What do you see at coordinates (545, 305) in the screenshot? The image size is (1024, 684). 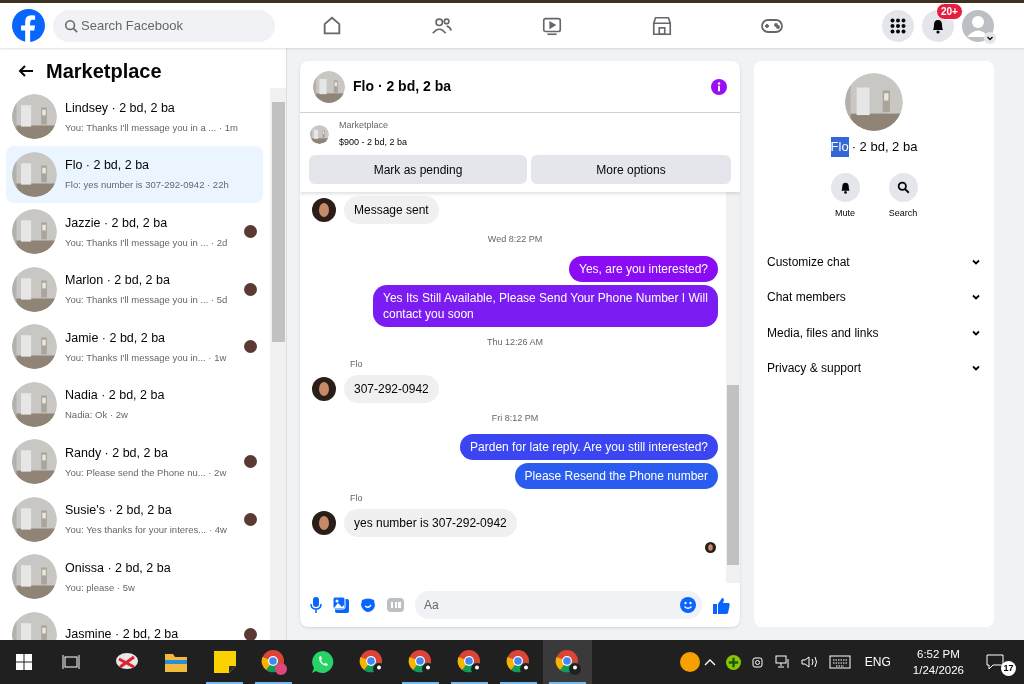 I see `message-bubble: Yes Its Still Available, Please Send Your Phone Number I Will contact you soon` at bounding box center [545, 305].